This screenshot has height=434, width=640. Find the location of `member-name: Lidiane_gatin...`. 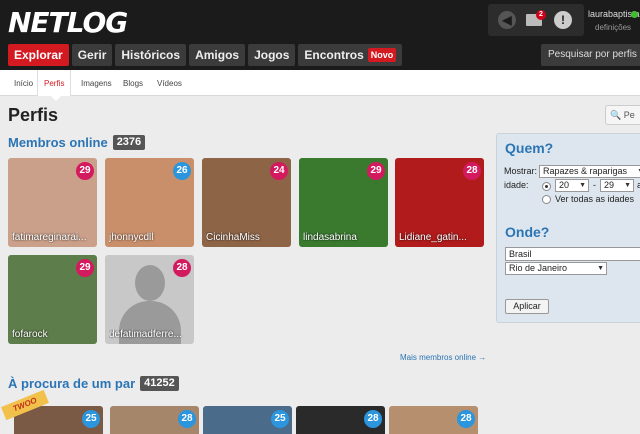

member-name: Lidiane_gatin... is located at coordinates (433, 237).